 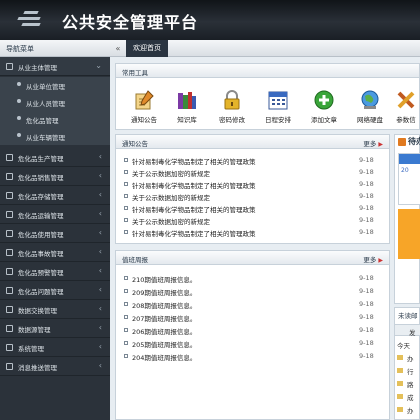 What do you see at coordinates (187, 106) in the screenshot?
I see `tool-knowledge-base: 知识库` at bounding box center [187, 106].